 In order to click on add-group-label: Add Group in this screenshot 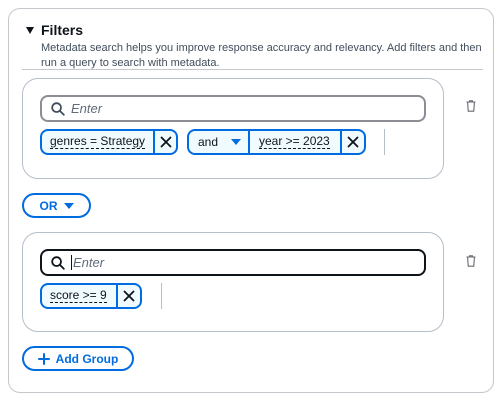, I will do `click(87, 358)`.